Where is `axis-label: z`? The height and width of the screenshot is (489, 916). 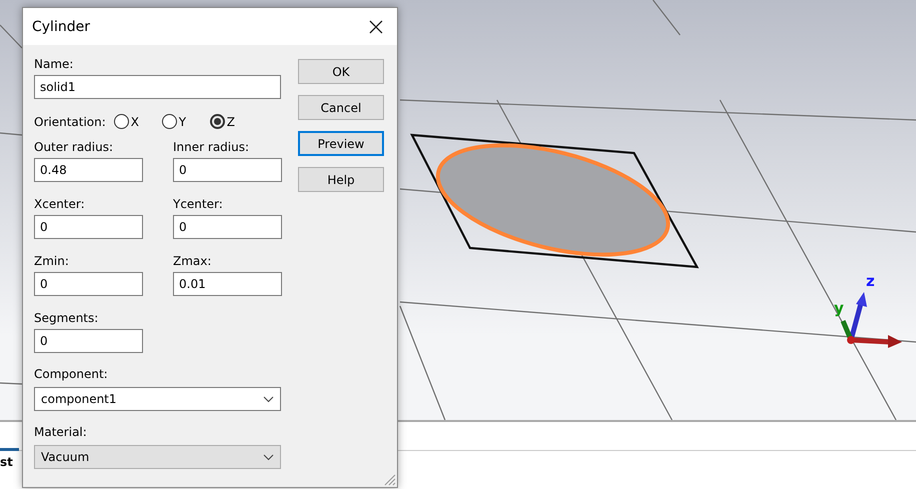
axis-label: z is located at coordinates (870, 281).